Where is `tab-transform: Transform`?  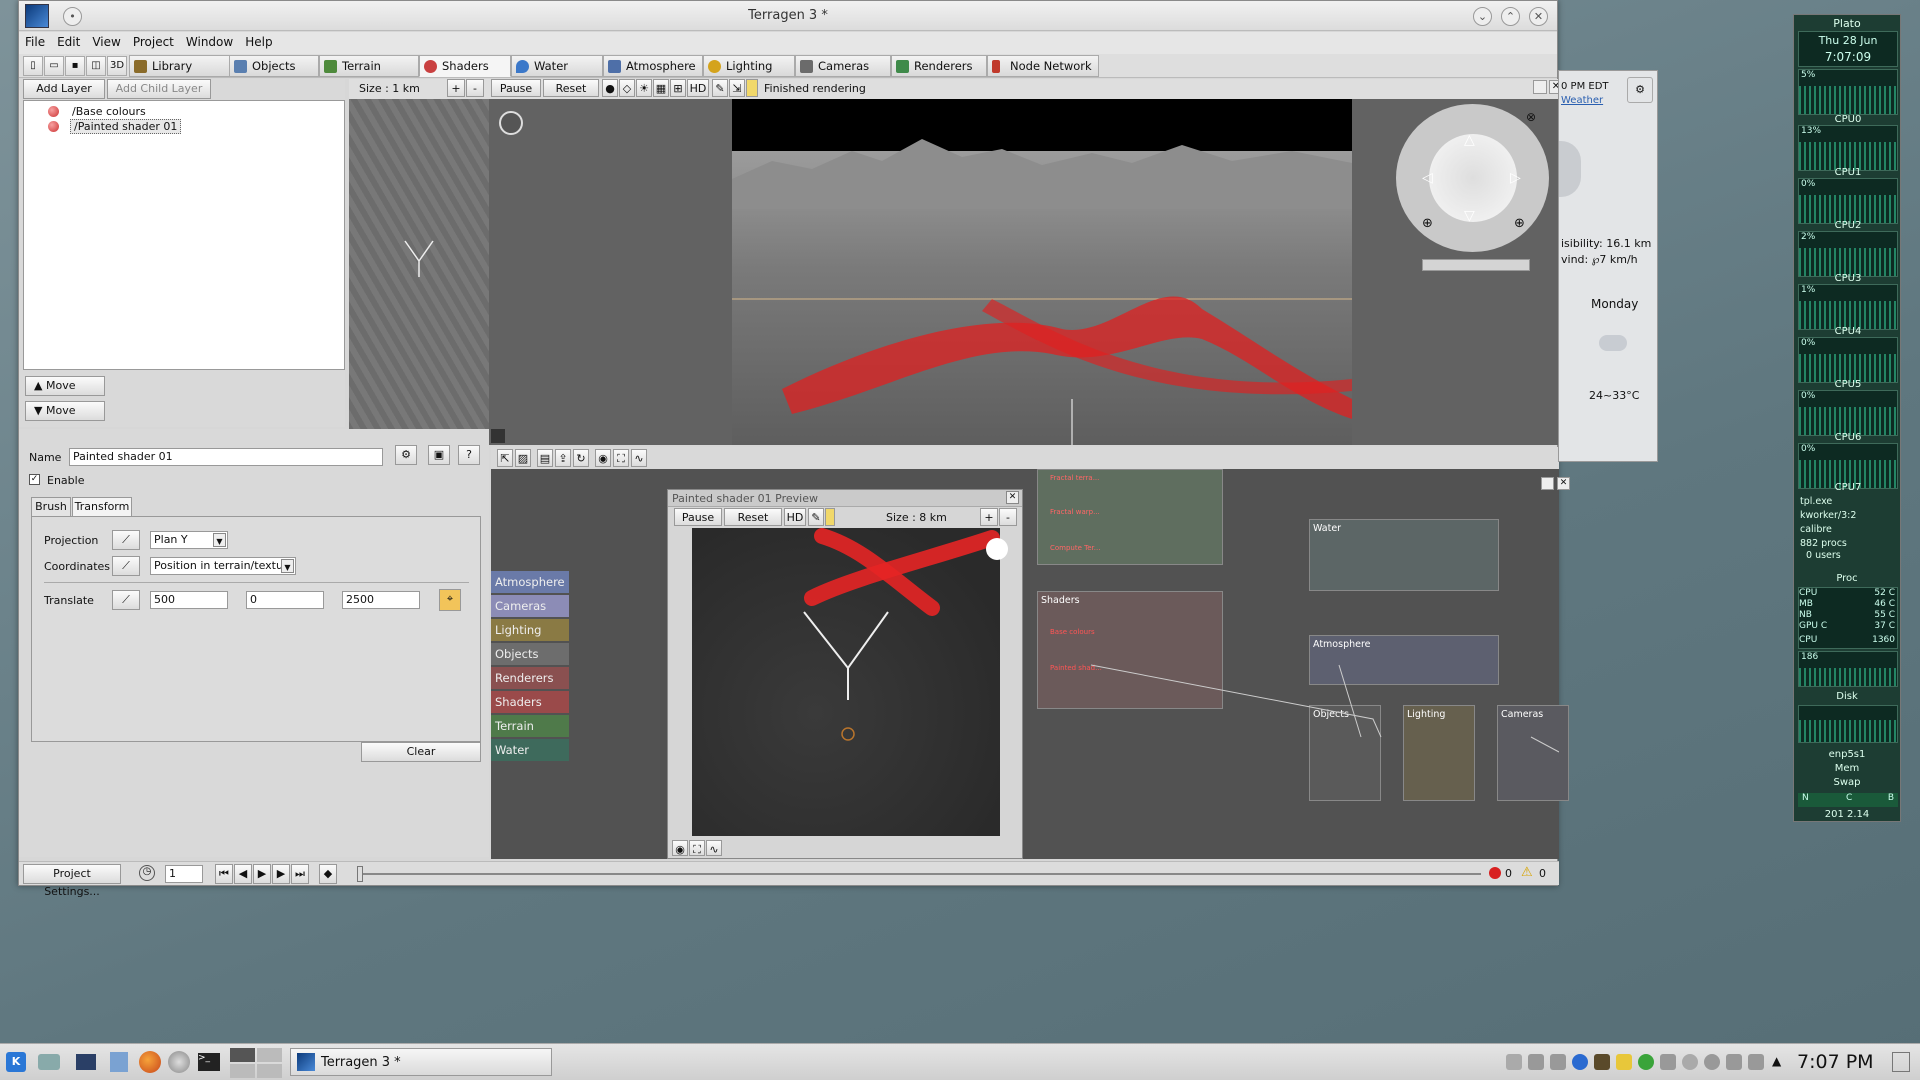 tab-transform: Transform is located at coordinates (102, 507).